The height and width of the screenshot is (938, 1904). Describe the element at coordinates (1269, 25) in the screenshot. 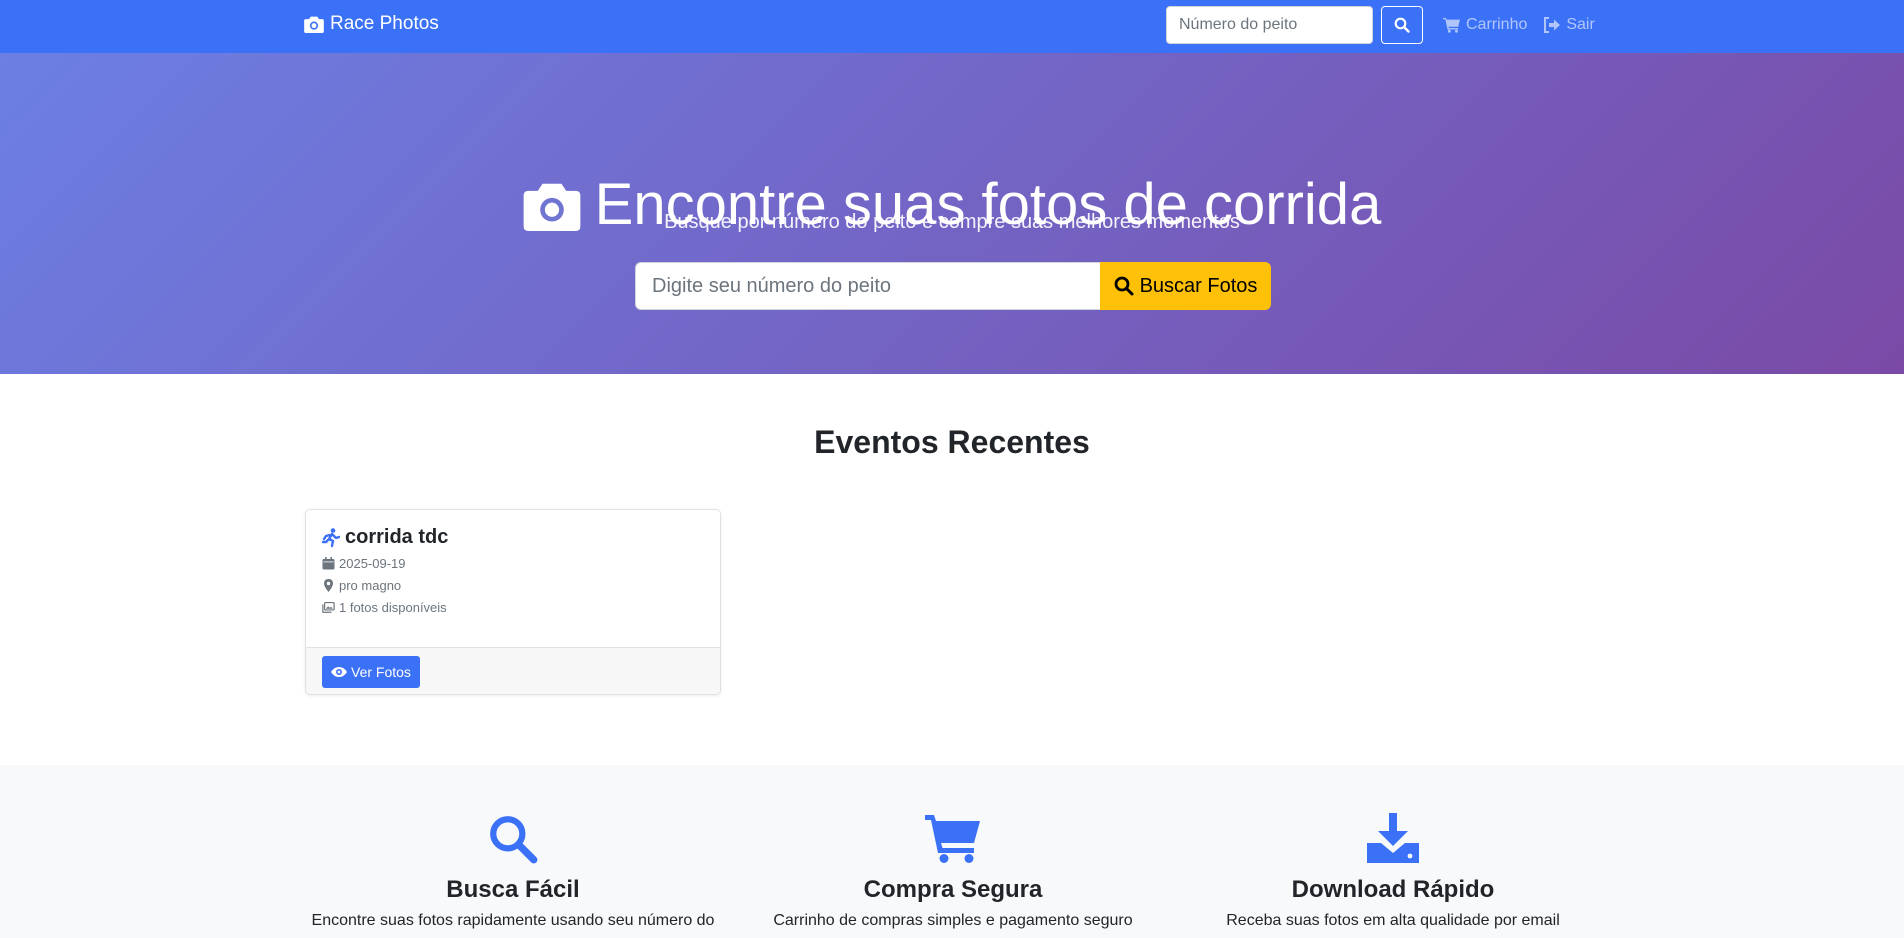

I see `bib-search-input` at that location.